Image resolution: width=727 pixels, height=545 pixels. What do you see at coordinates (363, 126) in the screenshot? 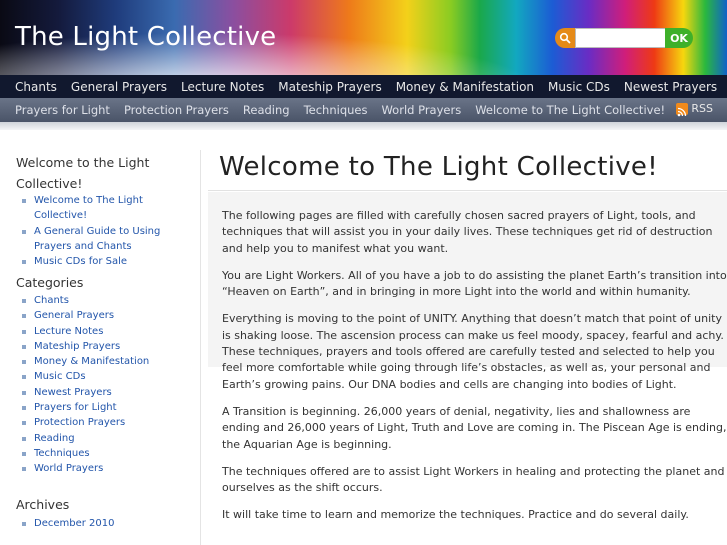
I see `nav-shadow-bar` at bounding box center [363, 126].